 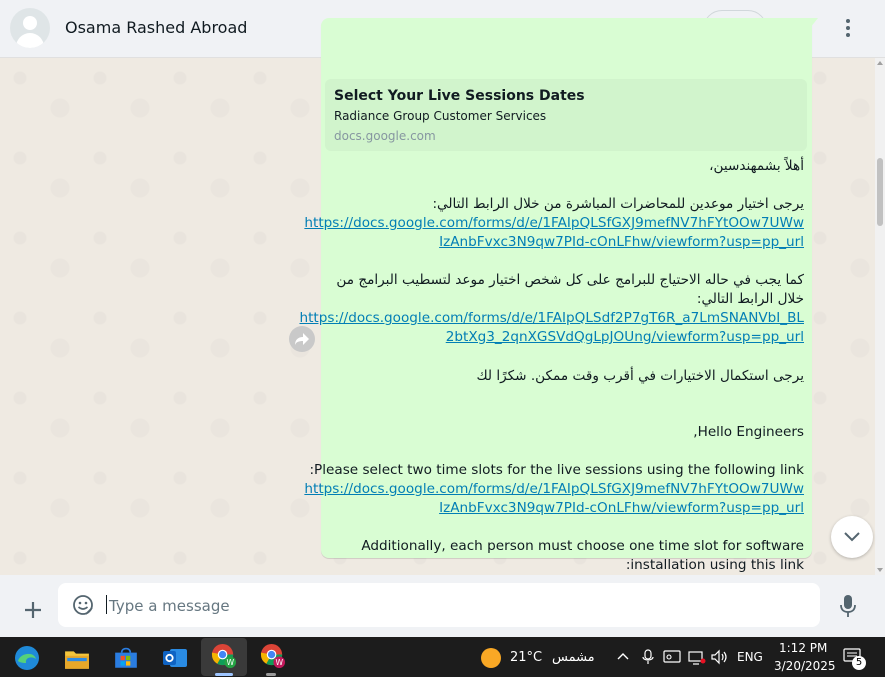 What do you see at coordinates (880, 570) in the screenshot?
I see `scroll-down-arrow-icon` at bounding box center [880, 570].